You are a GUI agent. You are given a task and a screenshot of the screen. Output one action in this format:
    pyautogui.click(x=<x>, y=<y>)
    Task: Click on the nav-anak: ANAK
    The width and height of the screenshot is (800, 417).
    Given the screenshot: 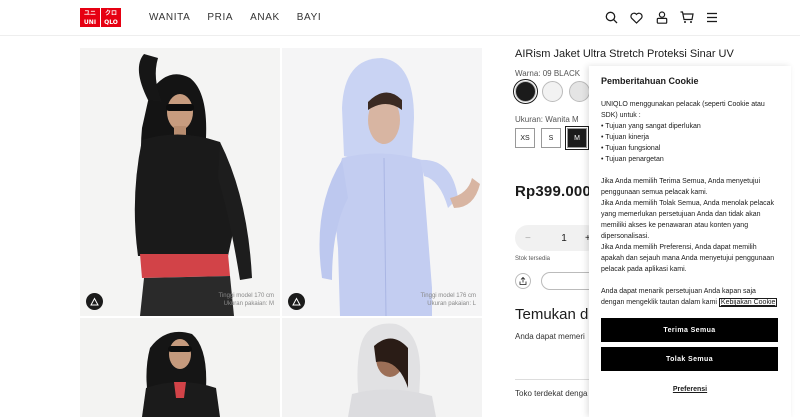 What is the action you would take?
    pyautogui.click(x=265, y=17)
    